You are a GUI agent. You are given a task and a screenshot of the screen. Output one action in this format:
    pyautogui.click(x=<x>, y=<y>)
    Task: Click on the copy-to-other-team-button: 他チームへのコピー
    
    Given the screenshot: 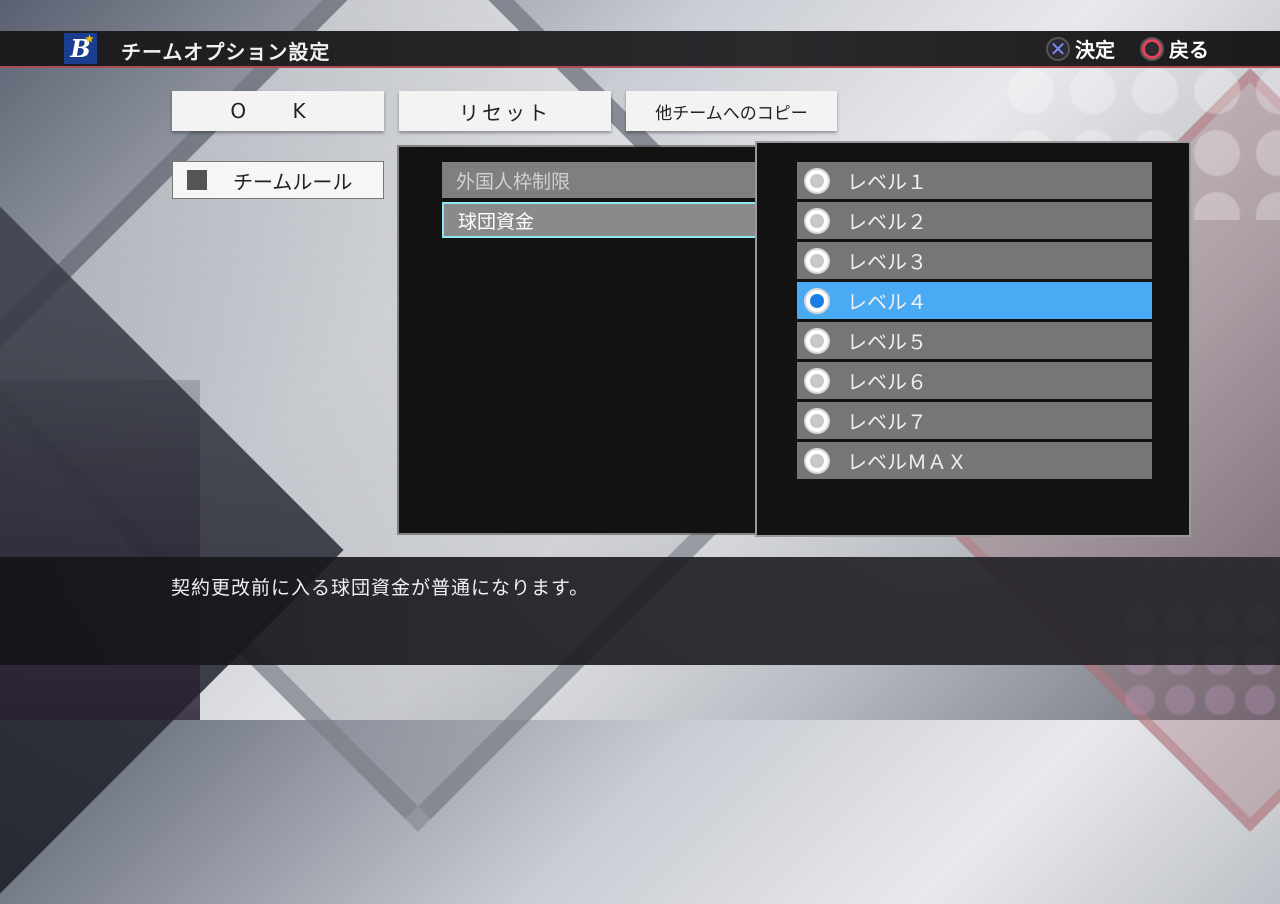 What is the action you would take?
    pyautogui.click(x=731, y=111)
    